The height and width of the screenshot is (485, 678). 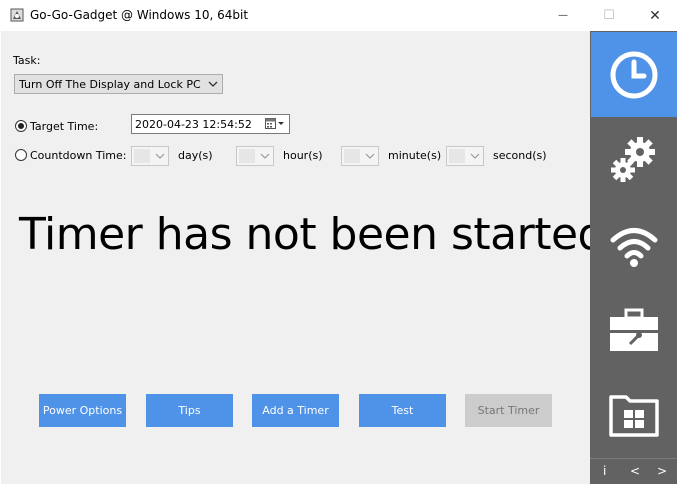 I want to click on target-time-value: 2020-04-23 12:54:52, so click(x=193, y=124).